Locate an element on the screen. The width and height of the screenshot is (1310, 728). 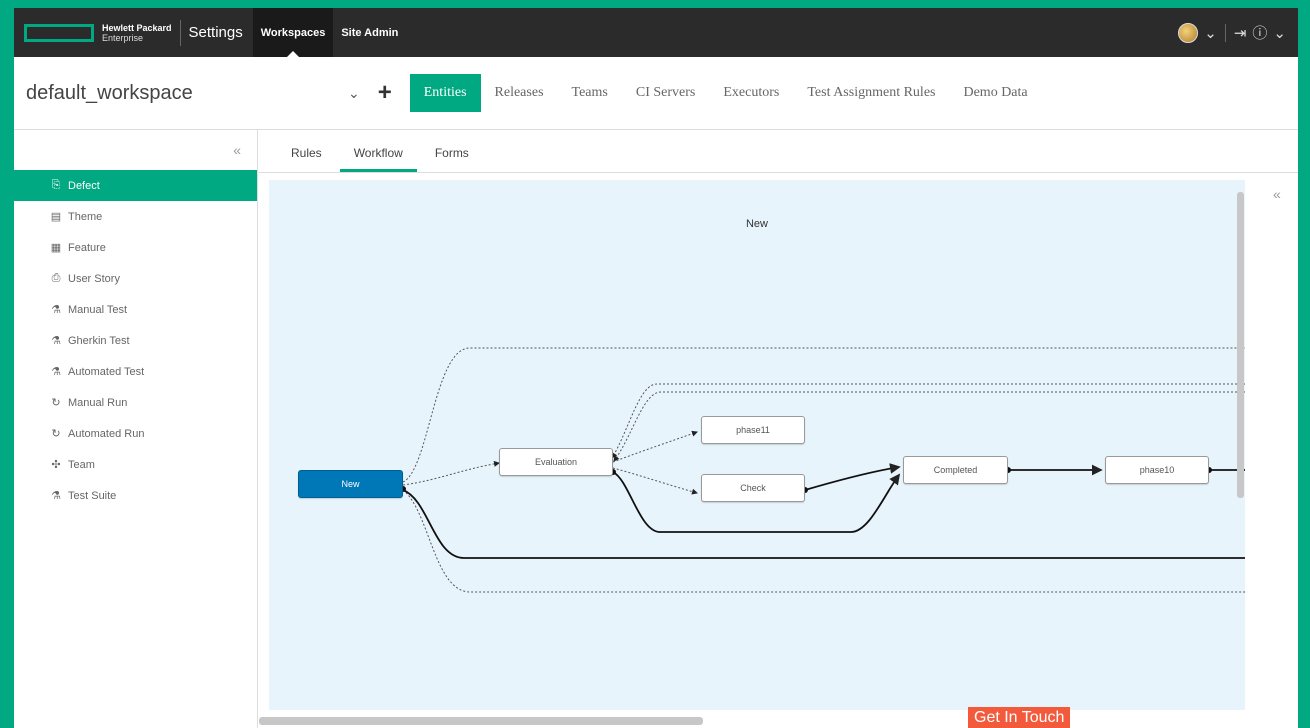
sidebar-item-label: Gherkin Test is located at coordinates (99, 340).